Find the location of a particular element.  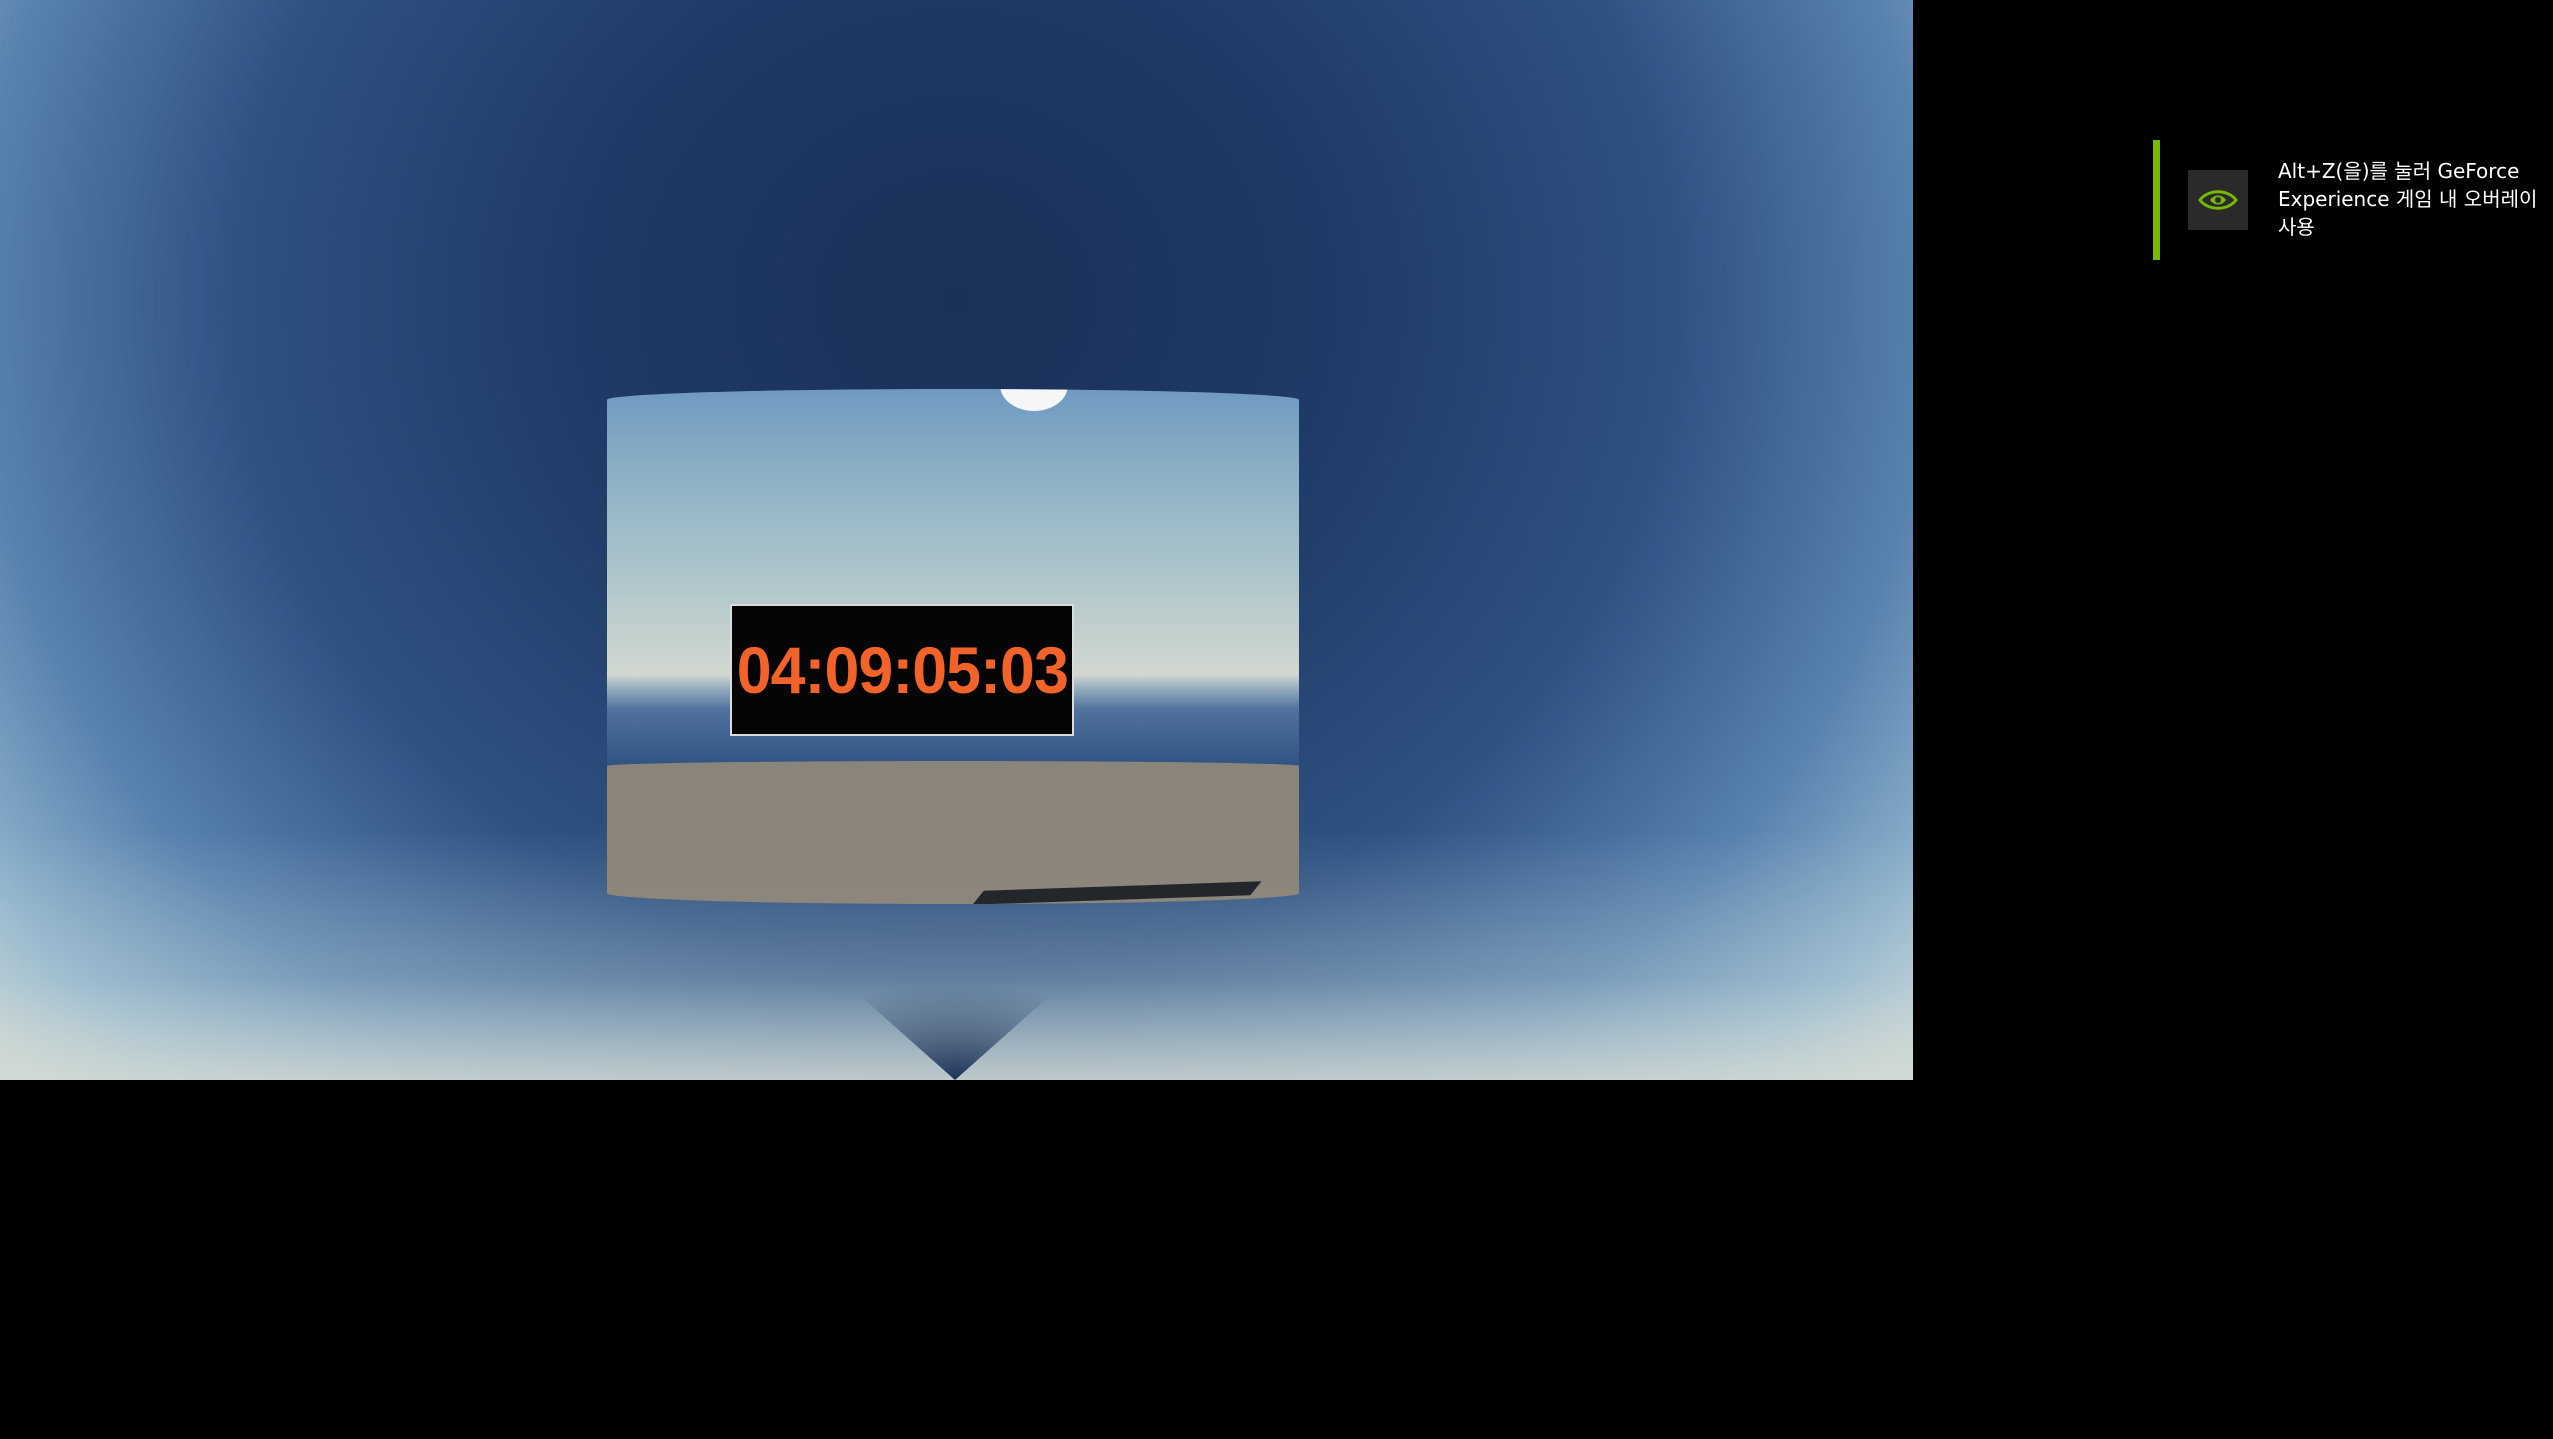

scene-panel: 04:09:05:03 is located at coordinates (953, 646).